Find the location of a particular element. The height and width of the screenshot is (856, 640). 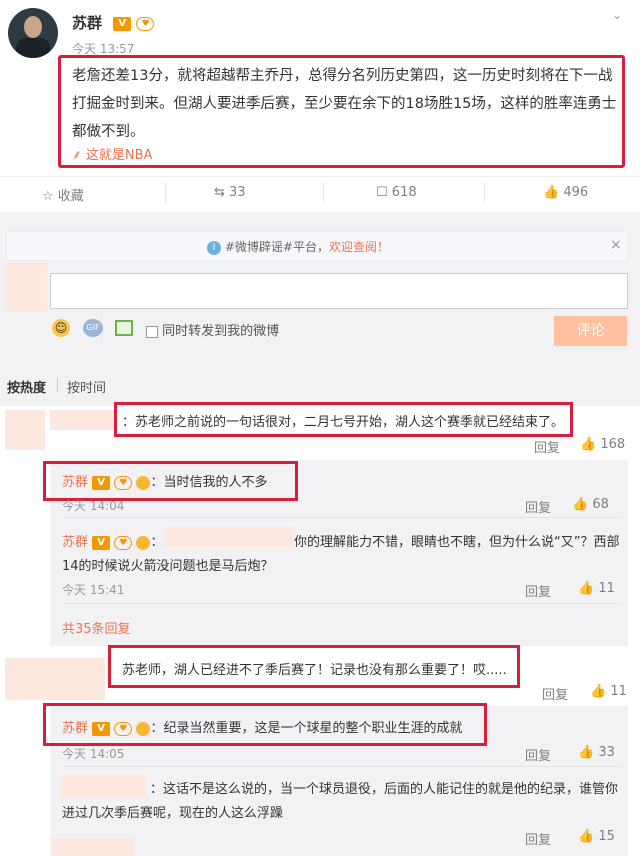

comment-like-count: 15 is located at coordinates (606, 836).